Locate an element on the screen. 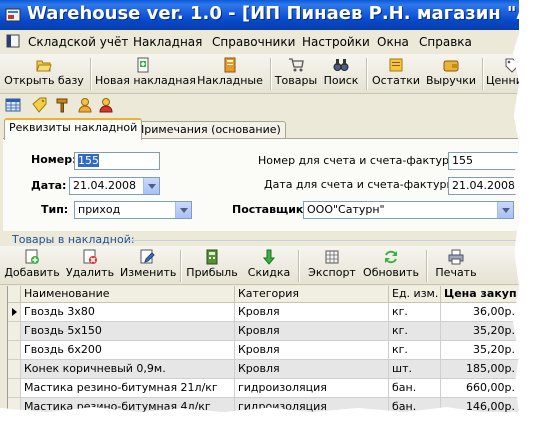  goods-button: Товары is located at coordinates (296, 74).